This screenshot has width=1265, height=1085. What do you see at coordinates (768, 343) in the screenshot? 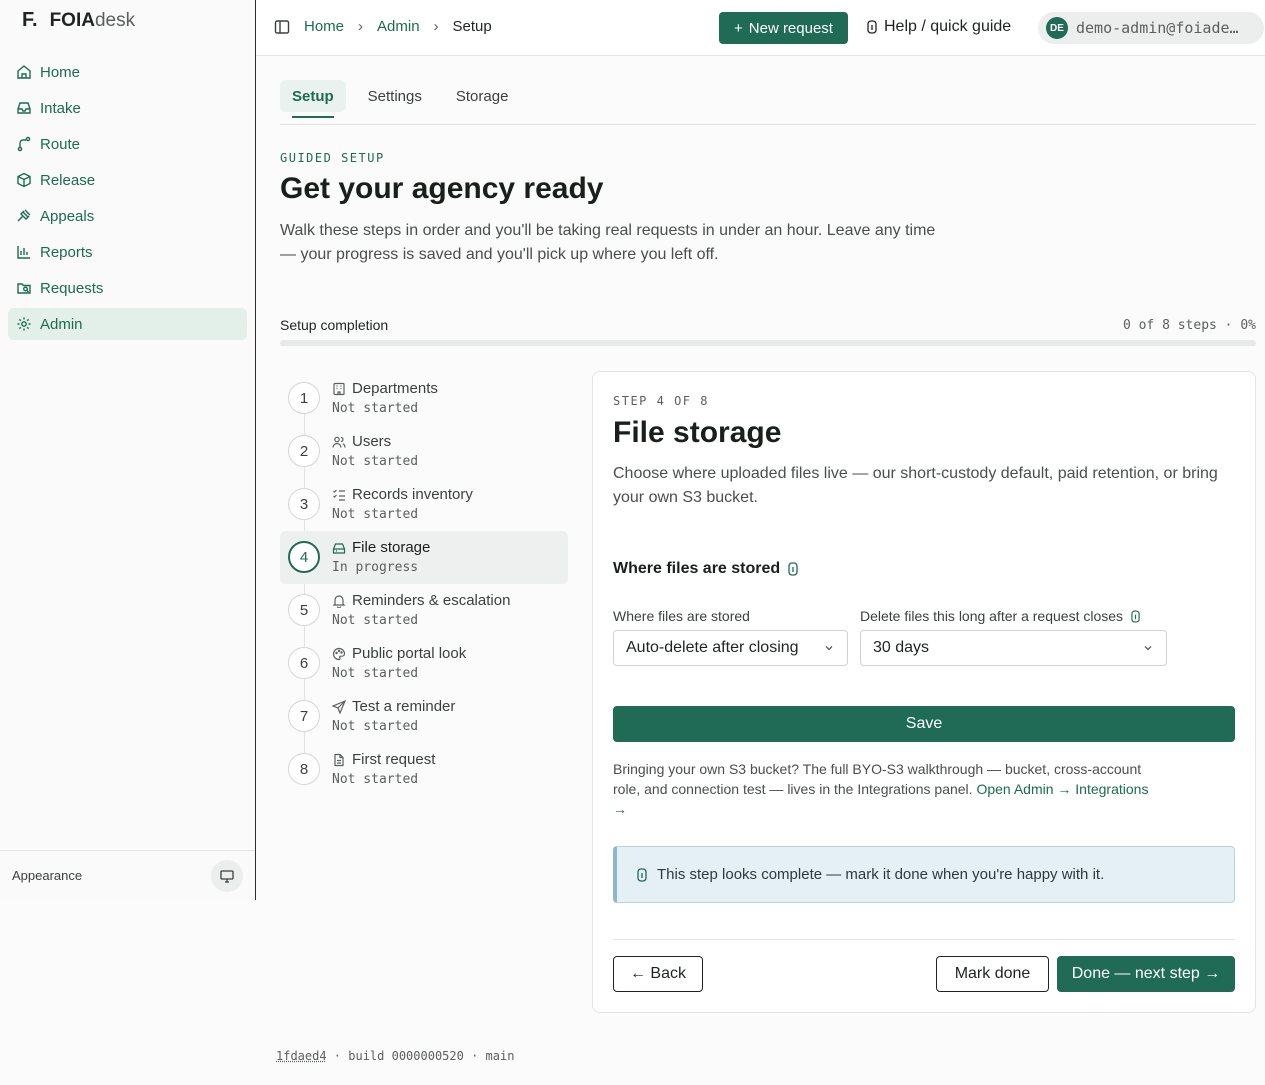
I see `progress-bar` at bounding box center [768, 343].